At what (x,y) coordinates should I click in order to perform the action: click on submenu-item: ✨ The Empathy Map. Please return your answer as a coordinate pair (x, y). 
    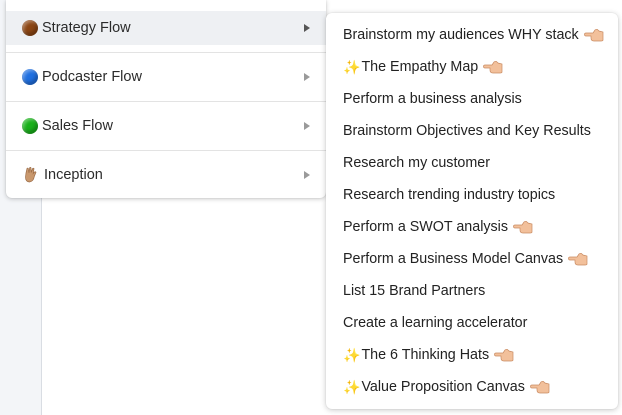
    Looking at the image, I should click on (472, 67).